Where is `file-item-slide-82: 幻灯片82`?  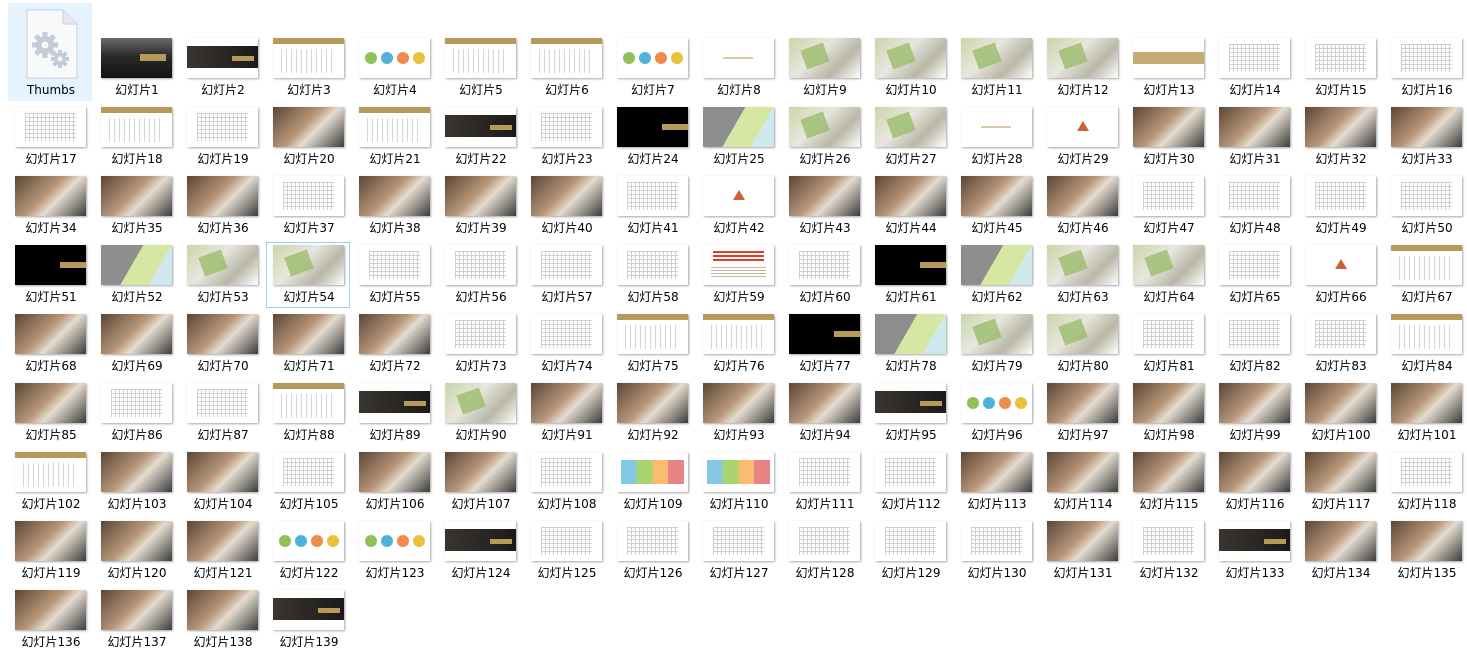 file-item-slide-82: 幻灯片82 is located at coordinates (1254, 344).